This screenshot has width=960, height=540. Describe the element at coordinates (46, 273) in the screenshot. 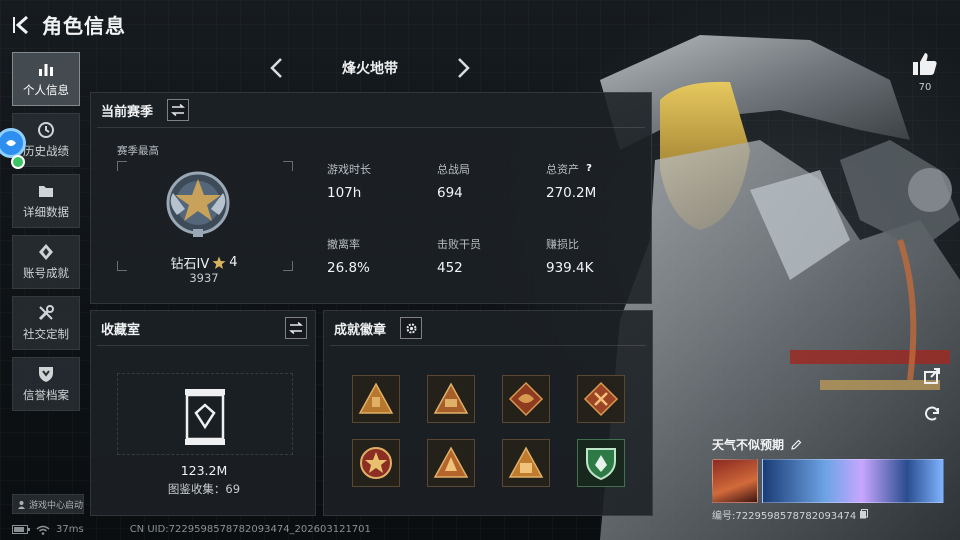

I see `nav-item-label: 账号成就` at that location.